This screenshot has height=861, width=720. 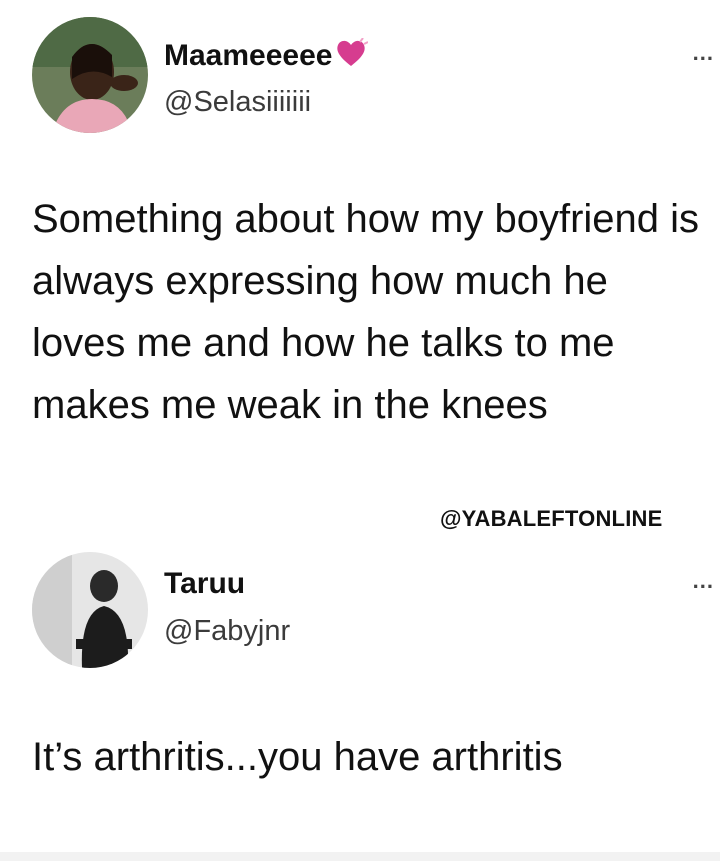 What do you see at coordinates (551, 518) in the screenshot?
I see `watermark: @YABALEFTONLINE` at bounding box center [551, 518].